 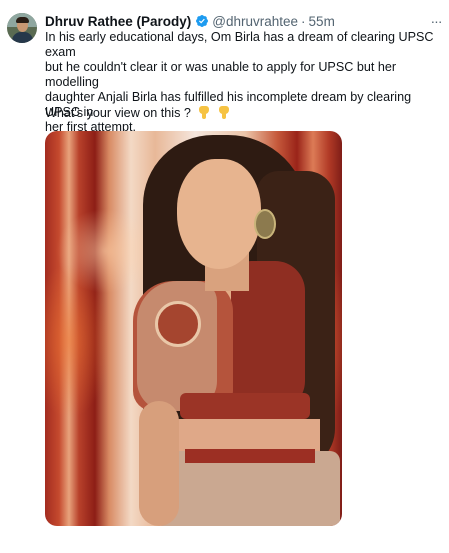 I want to click on photo-face, so click(x=219, y=214).